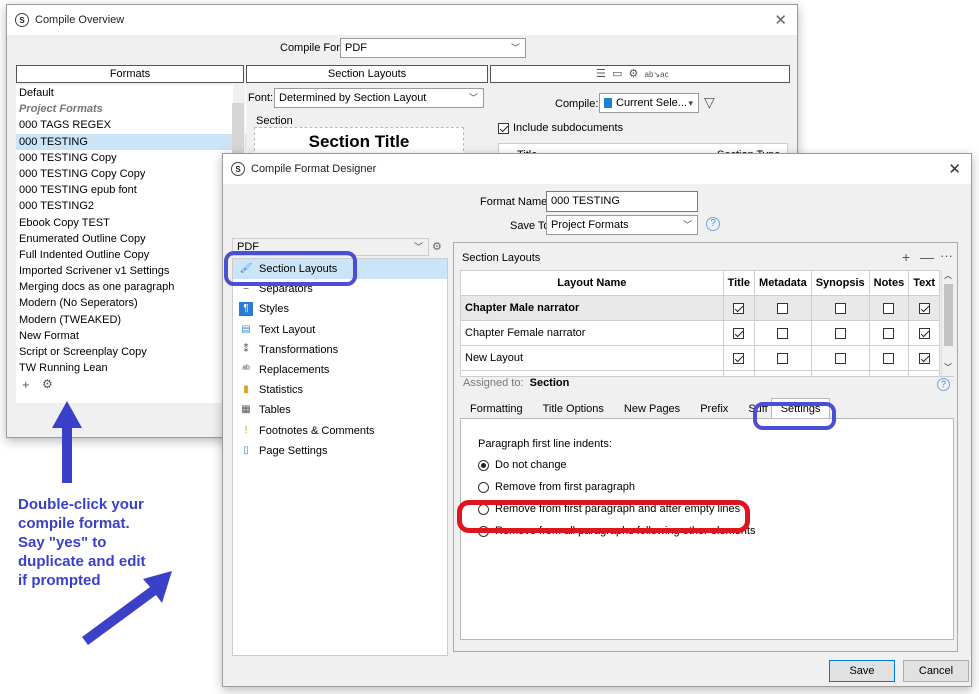 This screenshot has height=694, width=979. What do you see at coordinates (340, 370) in the screenshot?
I see `sidebar-item-replacements: ᵃᵇ Replacements` at bounding box center [340, 370].